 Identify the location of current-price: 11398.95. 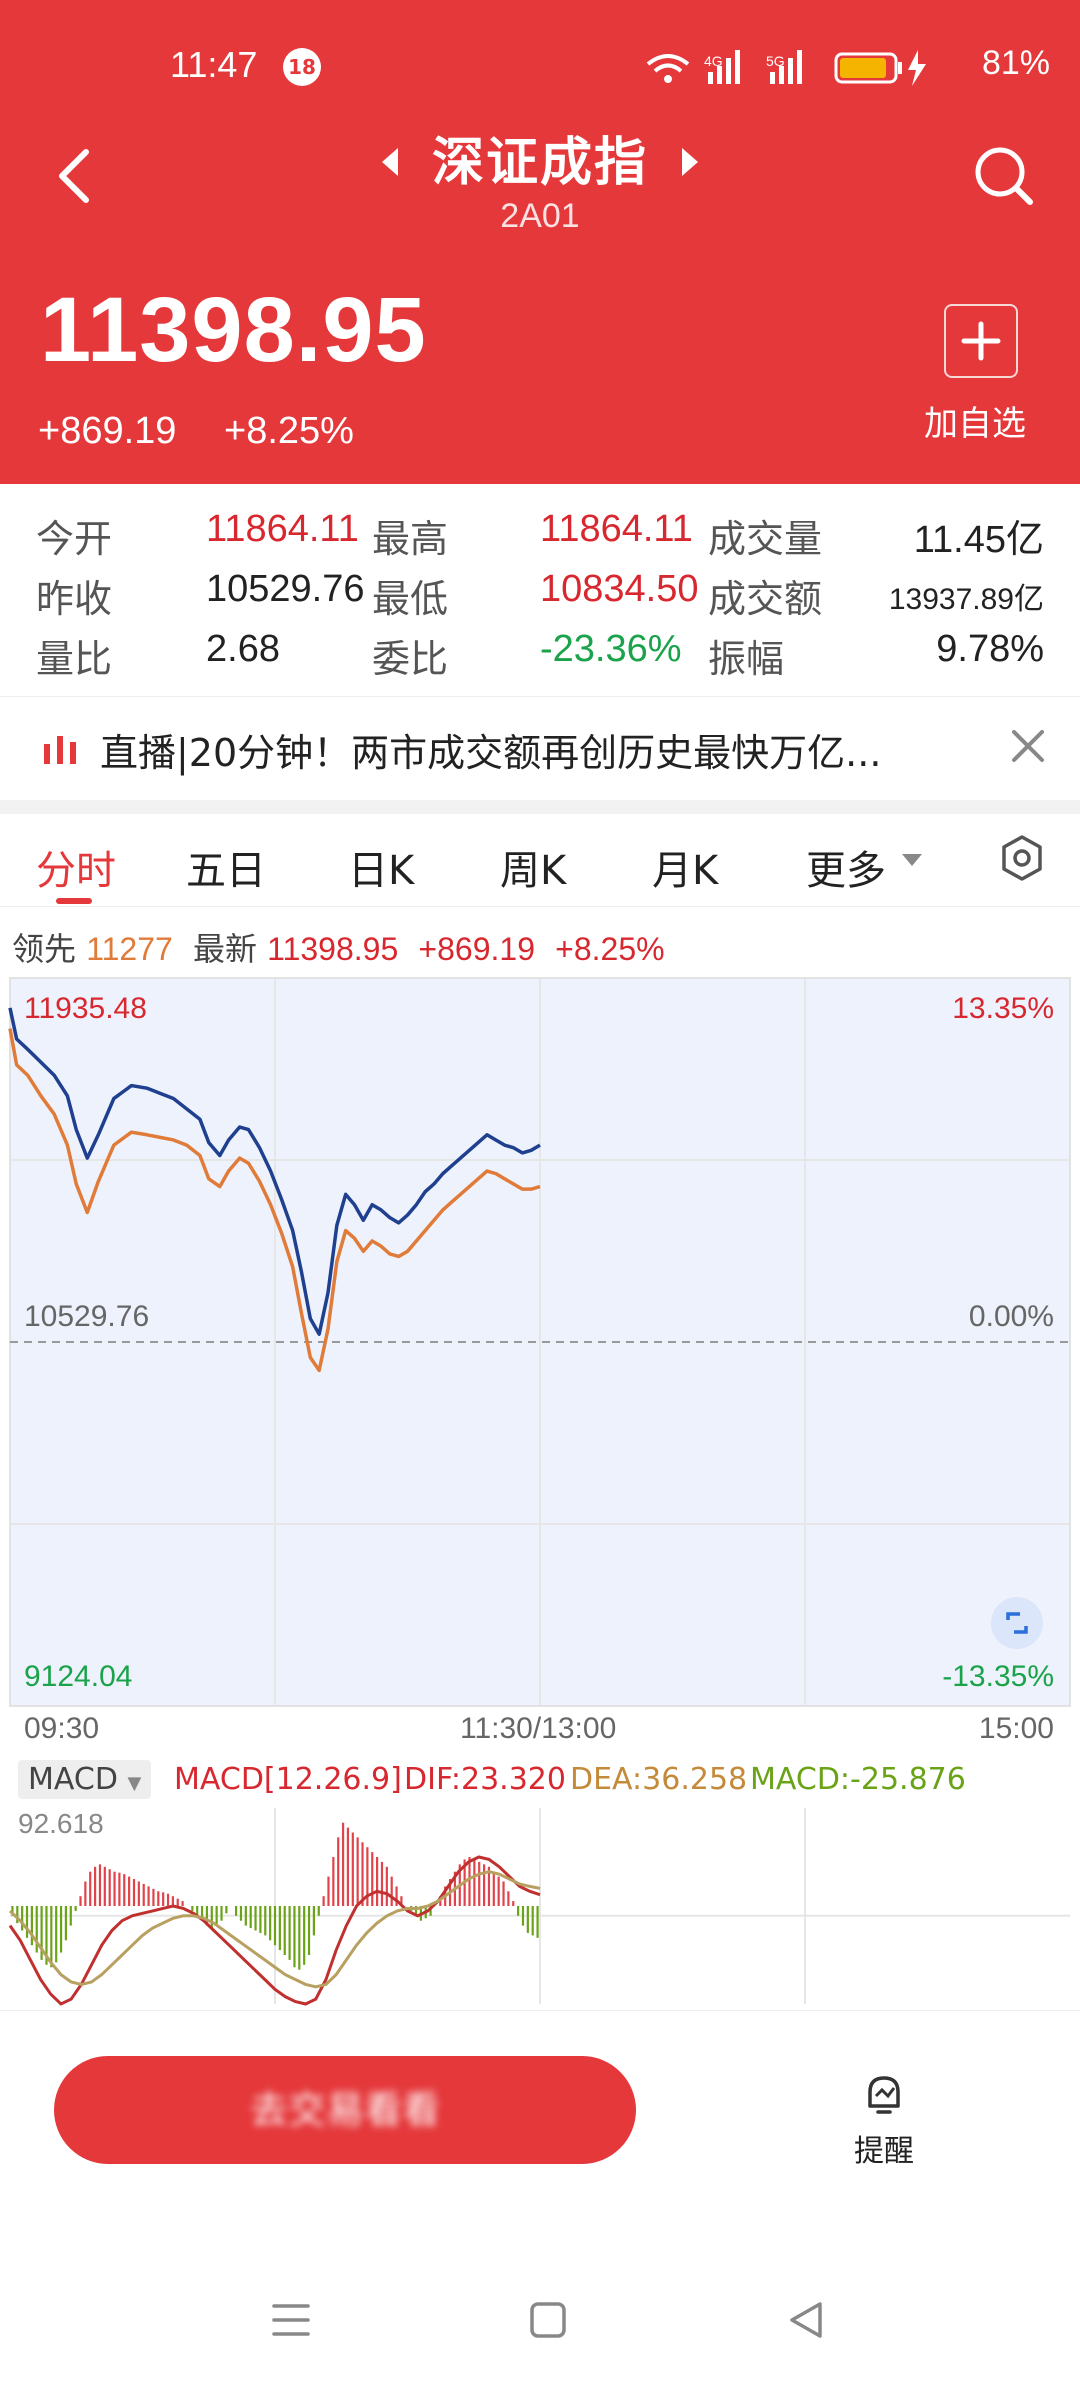
(233, 330).